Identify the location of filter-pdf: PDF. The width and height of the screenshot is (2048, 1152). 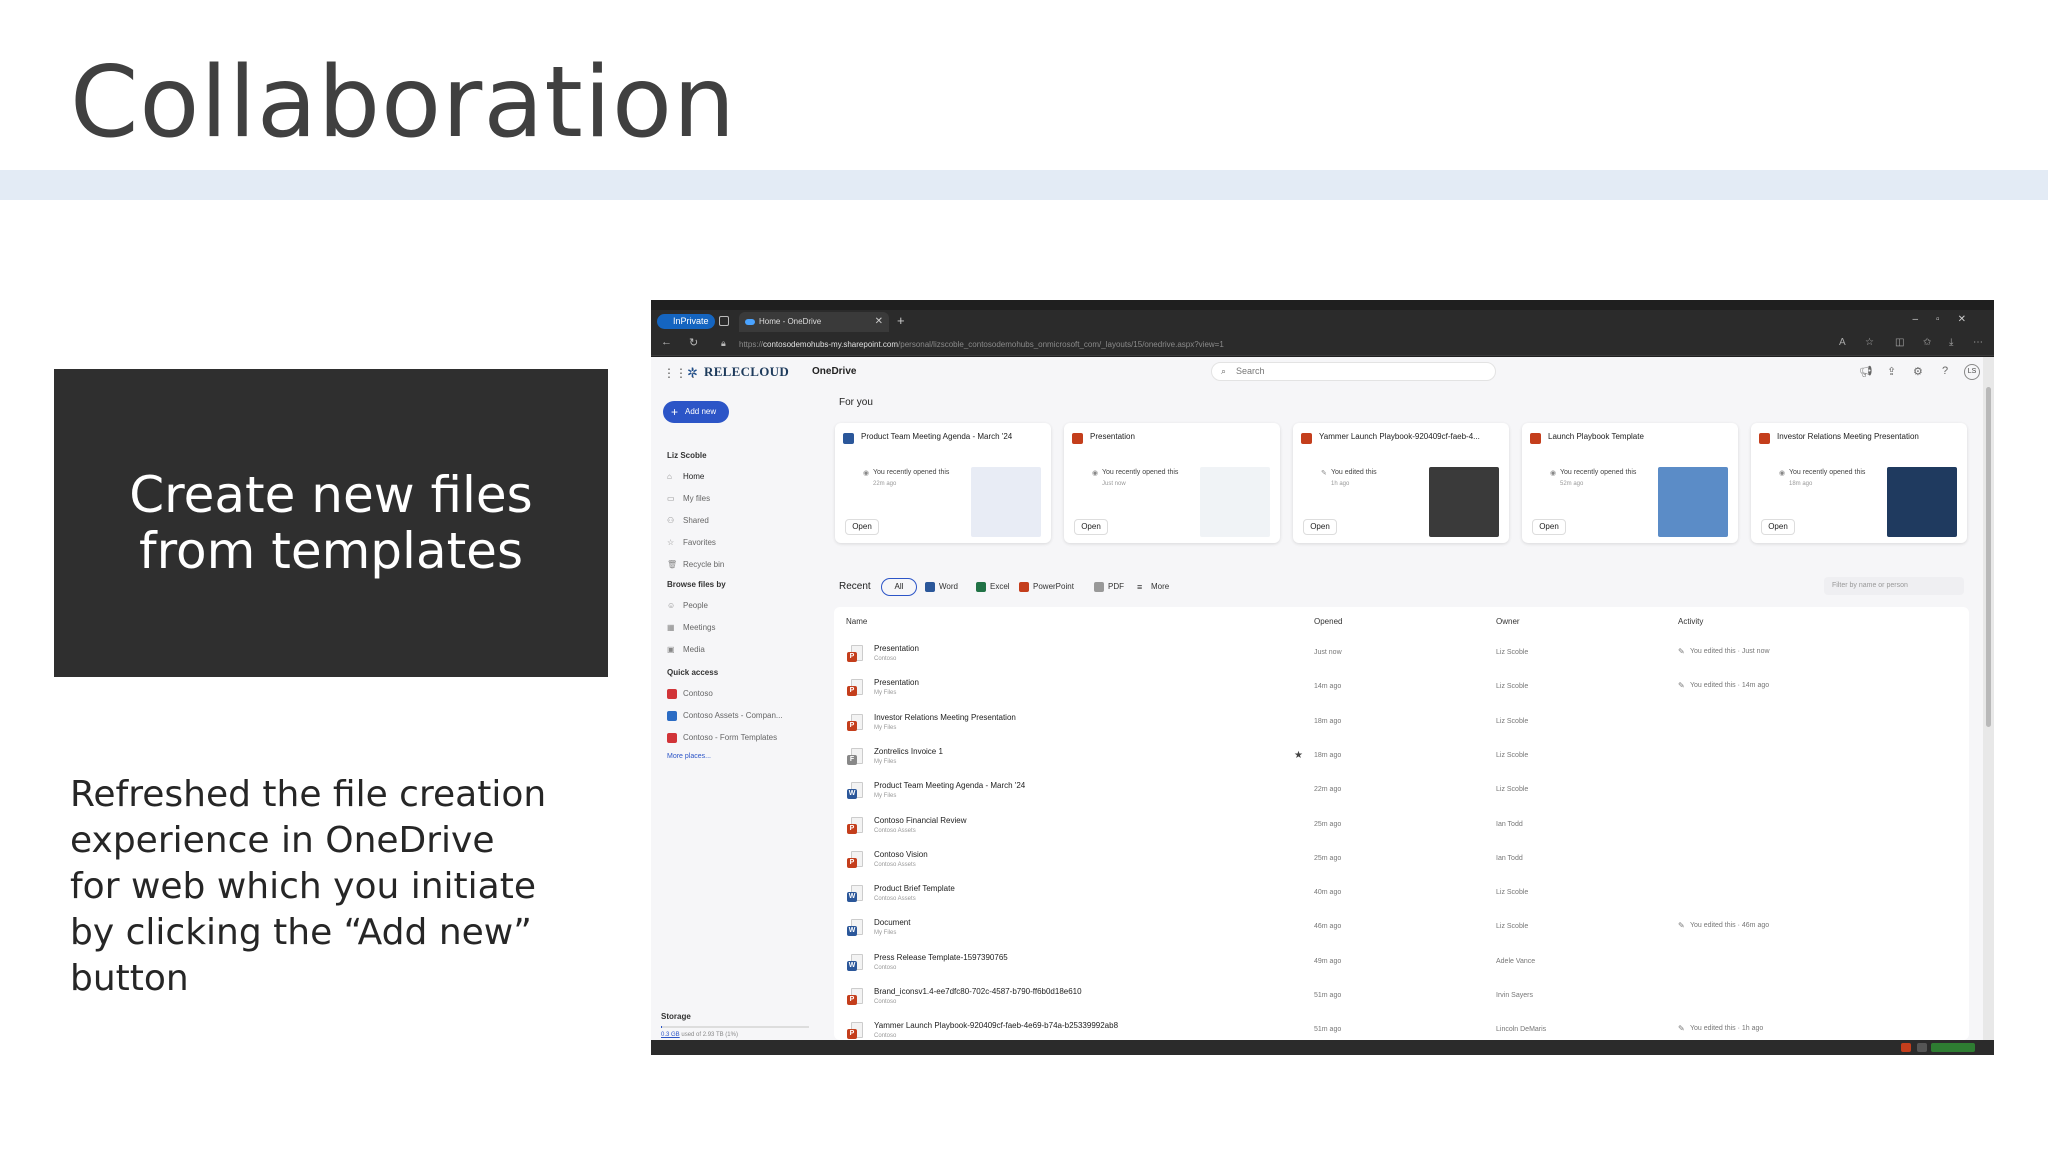
(1109, 587).